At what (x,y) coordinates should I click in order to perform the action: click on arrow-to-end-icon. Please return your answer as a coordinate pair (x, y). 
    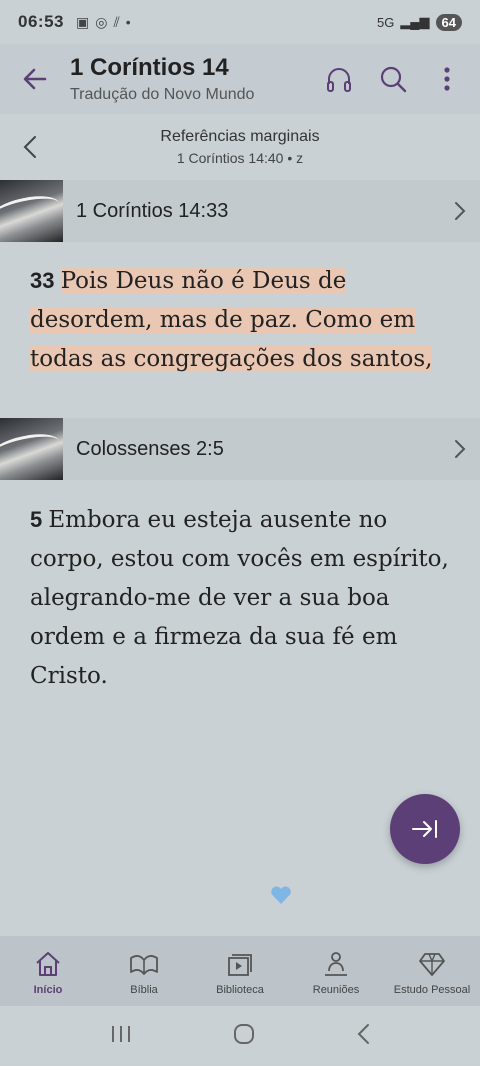
    Looking at the image, I should click on (424, 829).